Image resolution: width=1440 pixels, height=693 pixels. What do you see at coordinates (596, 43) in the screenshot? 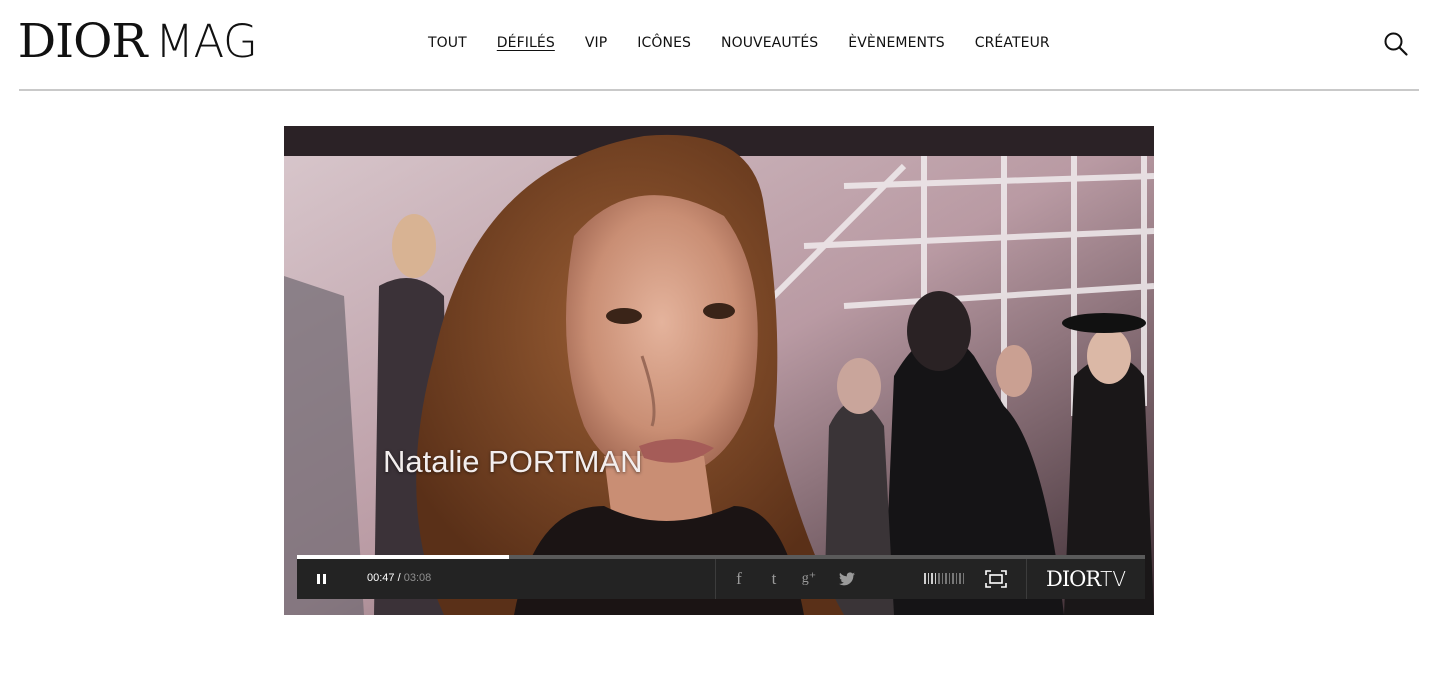
I see `nav-item-vip: VIP` at bounding box center [596, 43].